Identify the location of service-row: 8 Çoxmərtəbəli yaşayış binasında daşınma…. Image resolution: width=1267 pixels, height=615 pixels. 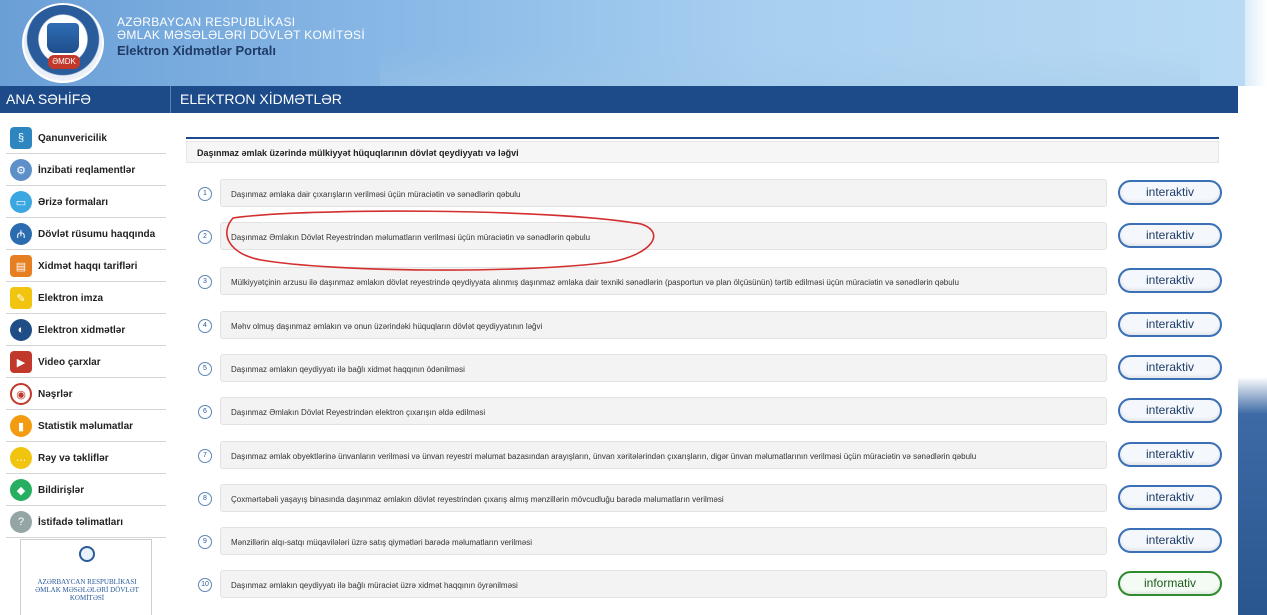
(715, 499).